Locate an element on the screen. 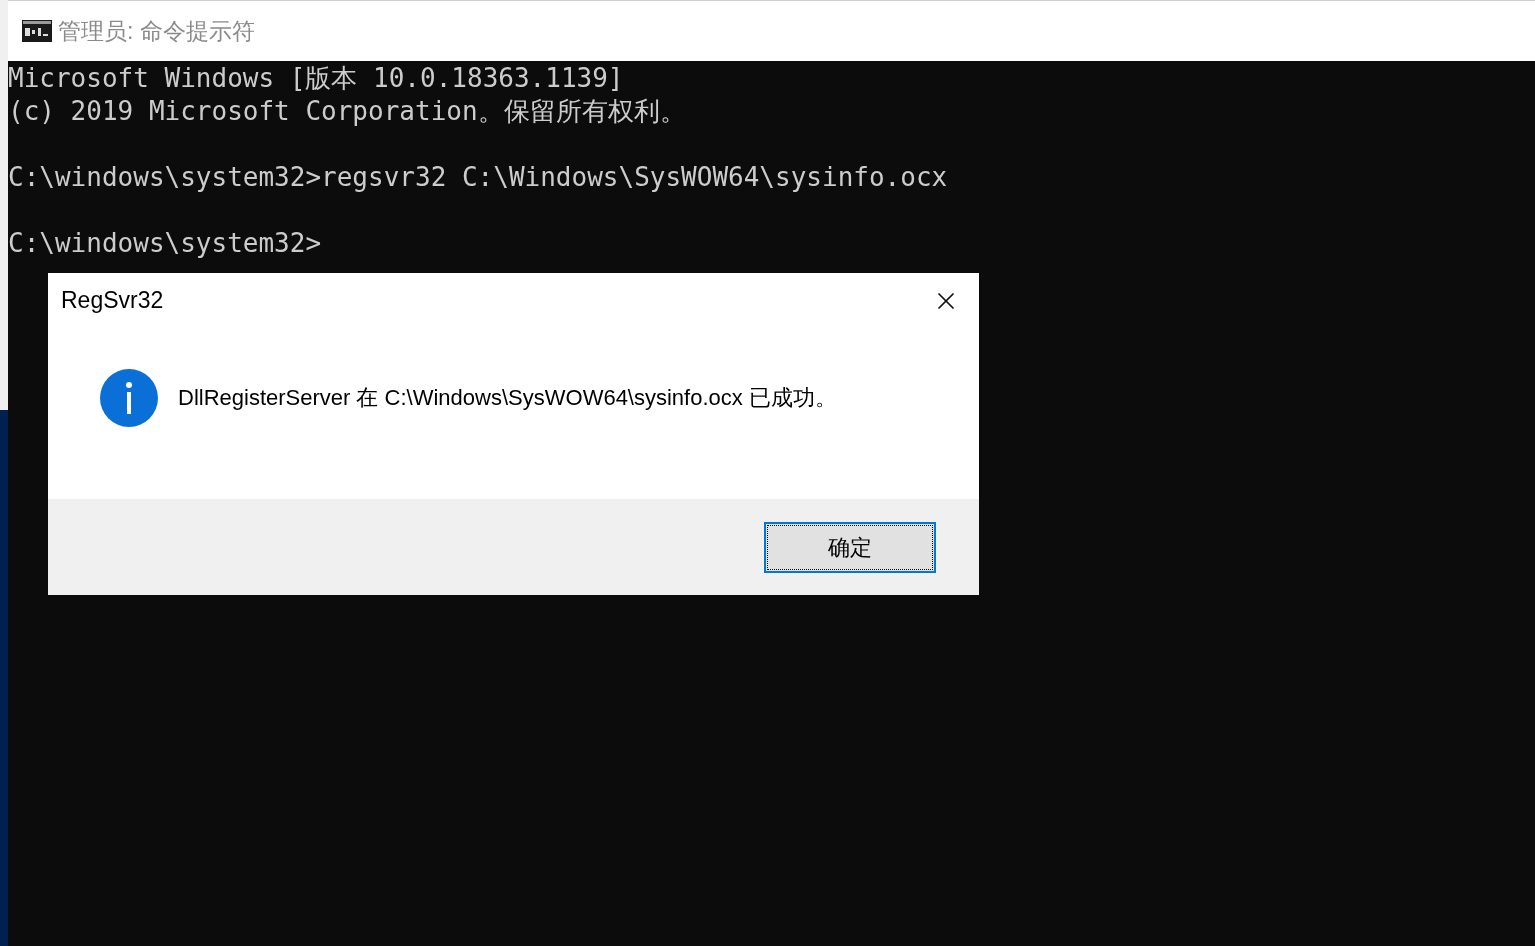  terminal-icon is located at coordinates (37, 31).